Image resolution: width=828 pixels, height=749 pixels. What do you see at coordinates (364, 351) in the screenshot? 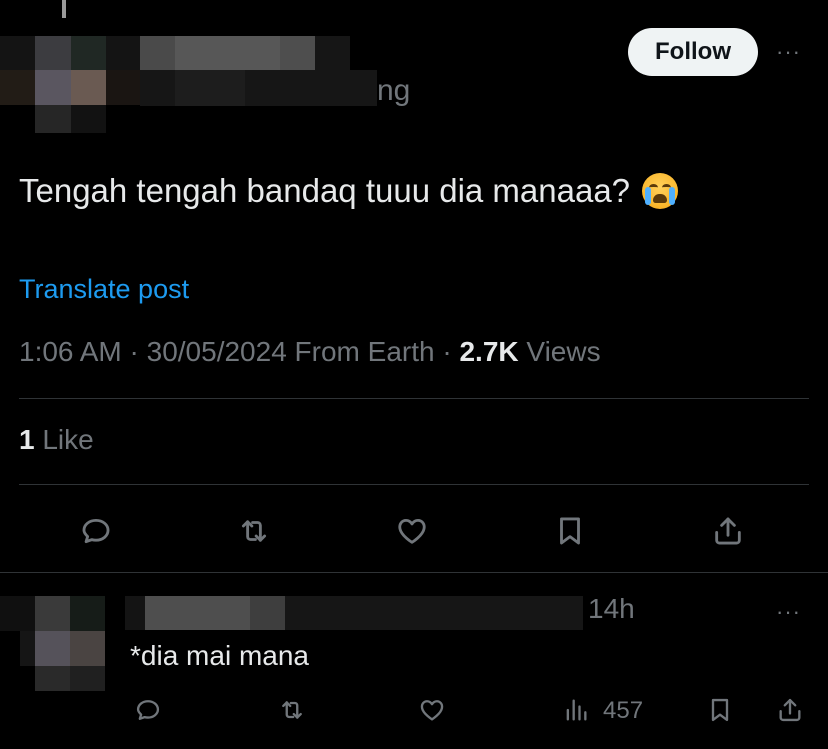
I see `tweet-source: From Earth` at bounding box center [364, 351].